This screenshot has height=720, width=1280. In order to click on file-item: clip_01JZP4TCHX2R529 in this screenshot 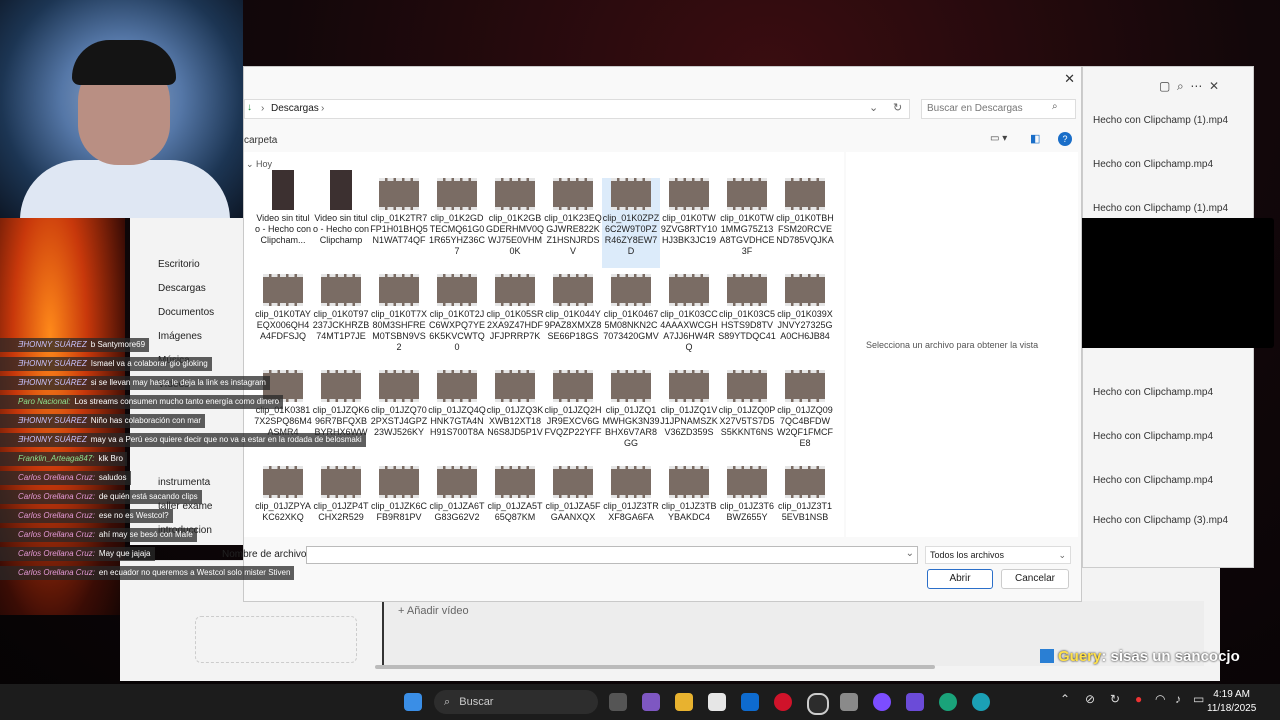, I will do `click(341, 501)`.